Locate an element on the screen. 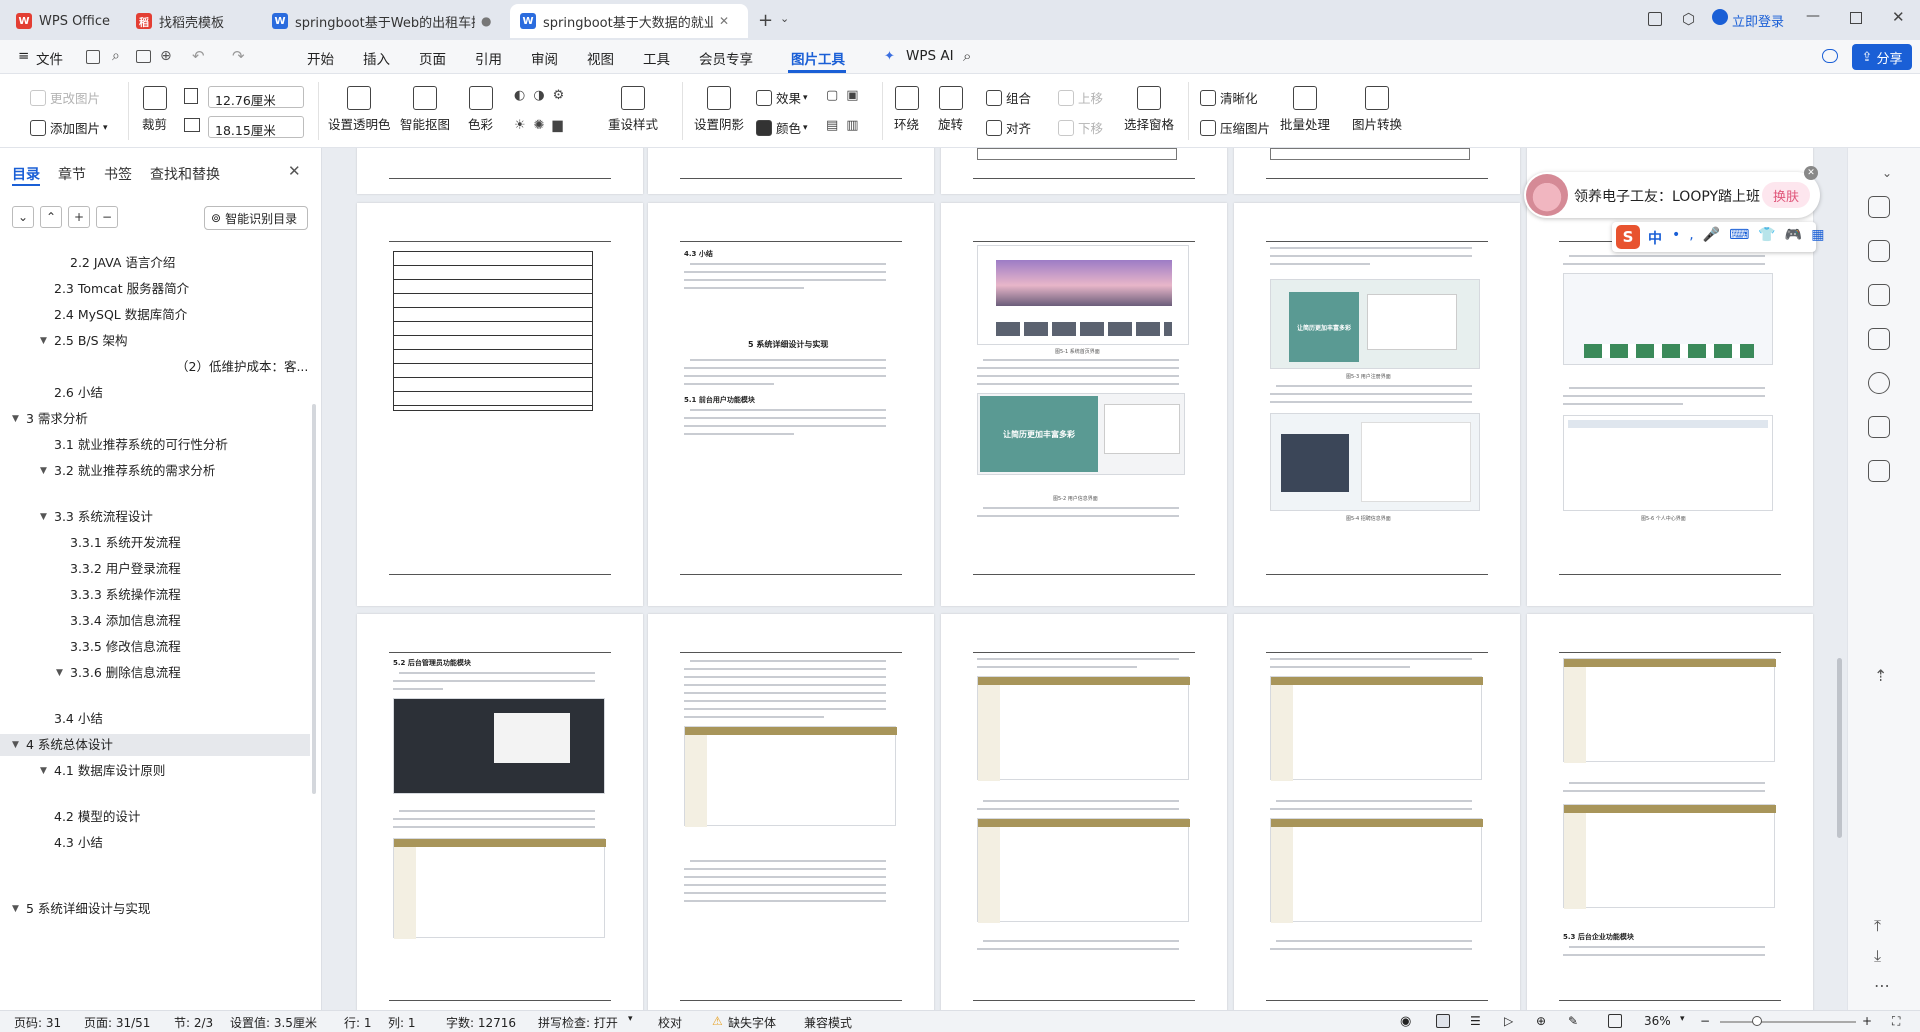 The width and height of the screenshot is (1920, 1032). fullscreen-icon: ⛶ is located at coordinates (1896, 1021).